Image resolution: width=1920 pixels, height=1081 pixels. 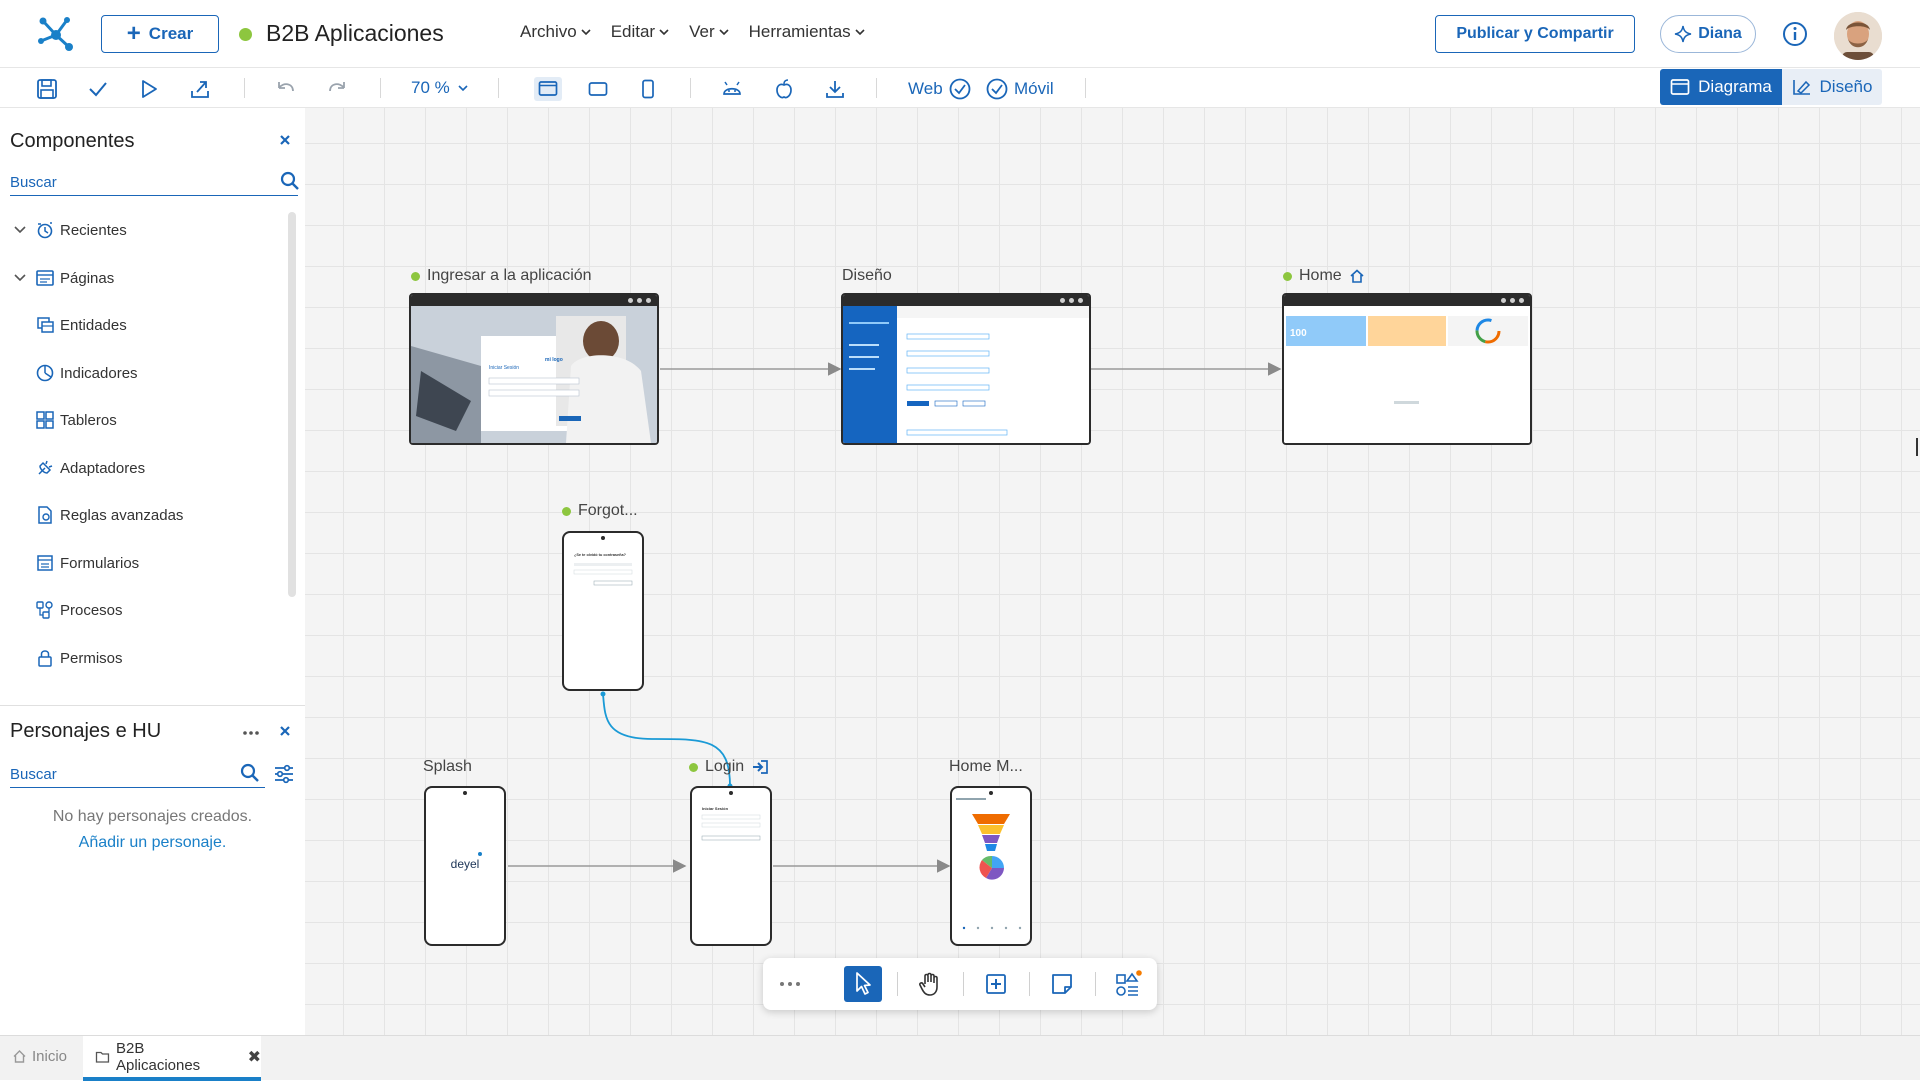 I want to click on undo-icon, so click(x=286, y=89).